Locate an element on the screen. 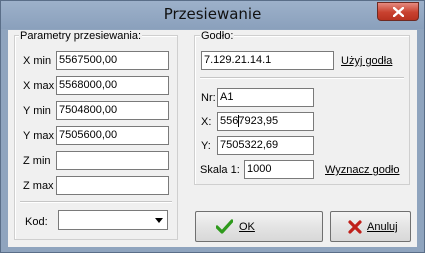  params-group-label: Parametry przesiewania: is located at coordinates (81, 36).